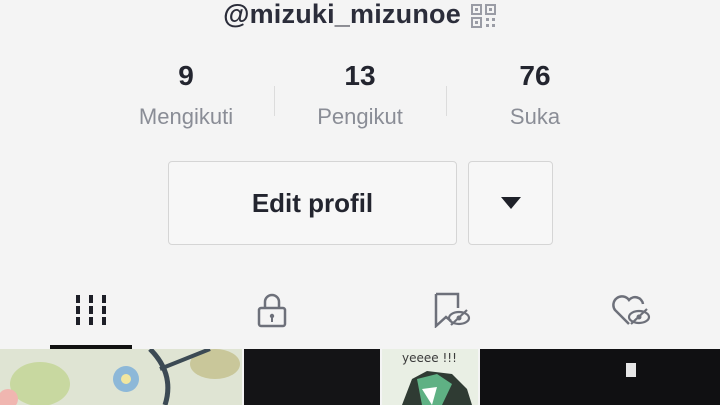 This screenshot has height=405, width=720. I want to click on stat-followers: 13 Pengikut, so click(360, 95).